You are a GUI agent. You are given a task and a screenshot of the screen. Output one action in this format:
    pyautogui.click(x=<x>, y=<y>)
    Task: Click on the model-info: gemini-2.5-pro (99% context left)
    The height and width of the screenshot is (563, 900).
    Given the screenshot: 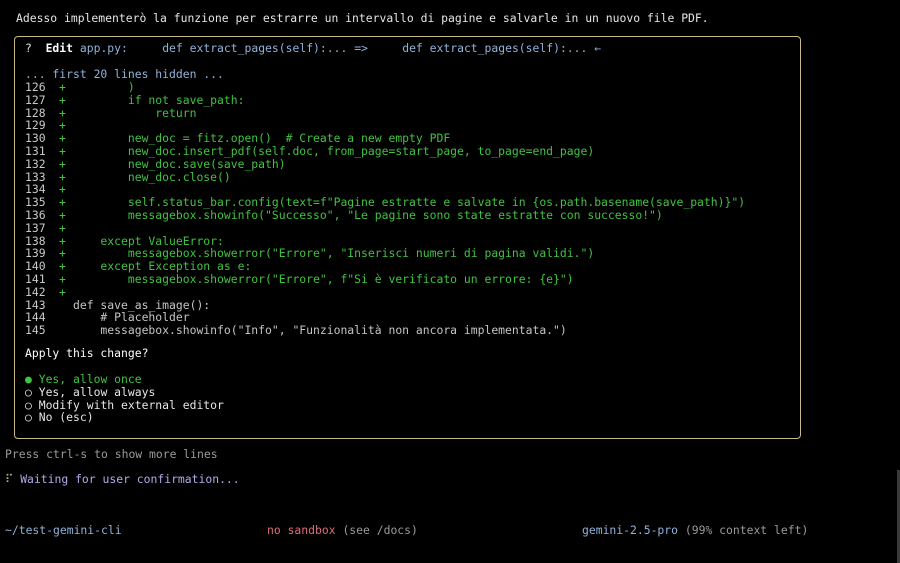 What is the action you would take?
    pyautogui.click(x=695, y=530)
    